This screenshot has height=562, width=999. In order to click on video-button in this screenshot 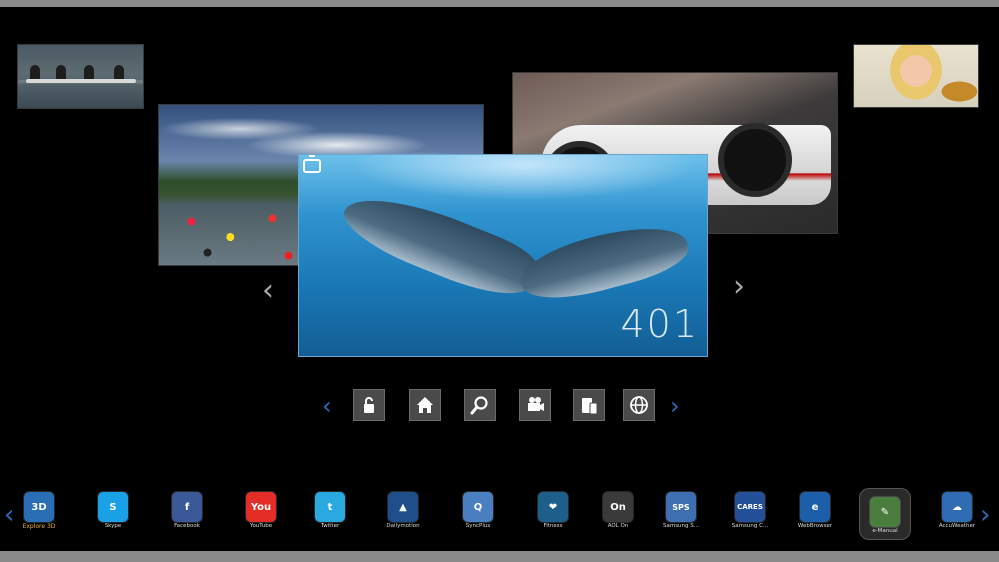, I will do `click(535, 405)`.